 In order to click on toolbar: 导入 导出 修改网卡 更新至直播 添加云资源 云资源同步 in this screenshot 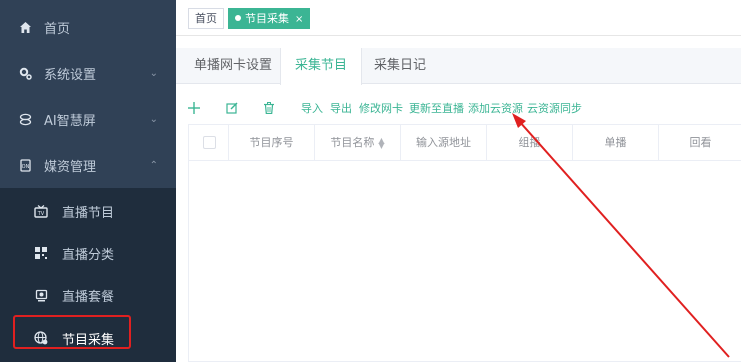, I will do `click(458, 109)`.